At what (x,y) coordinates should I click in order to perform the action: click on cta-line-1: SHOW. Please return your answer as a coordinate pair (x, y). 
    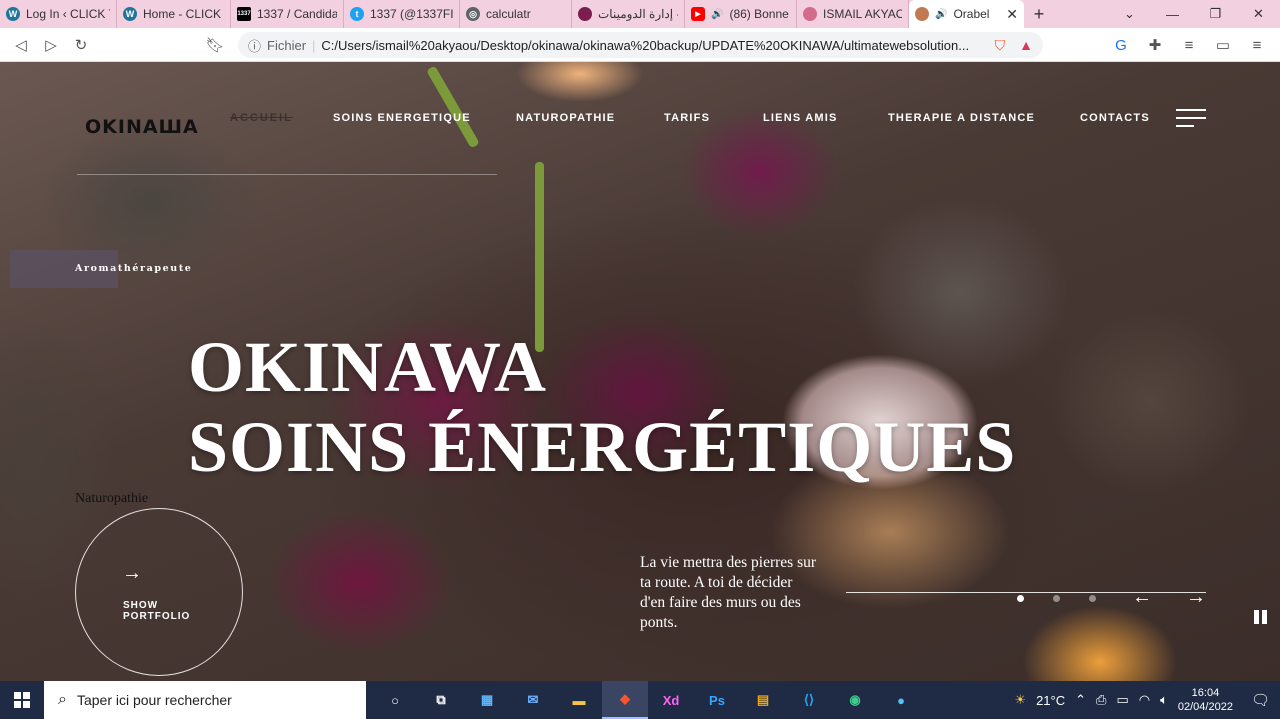
    Looking at the image, I should click on (141, 605).